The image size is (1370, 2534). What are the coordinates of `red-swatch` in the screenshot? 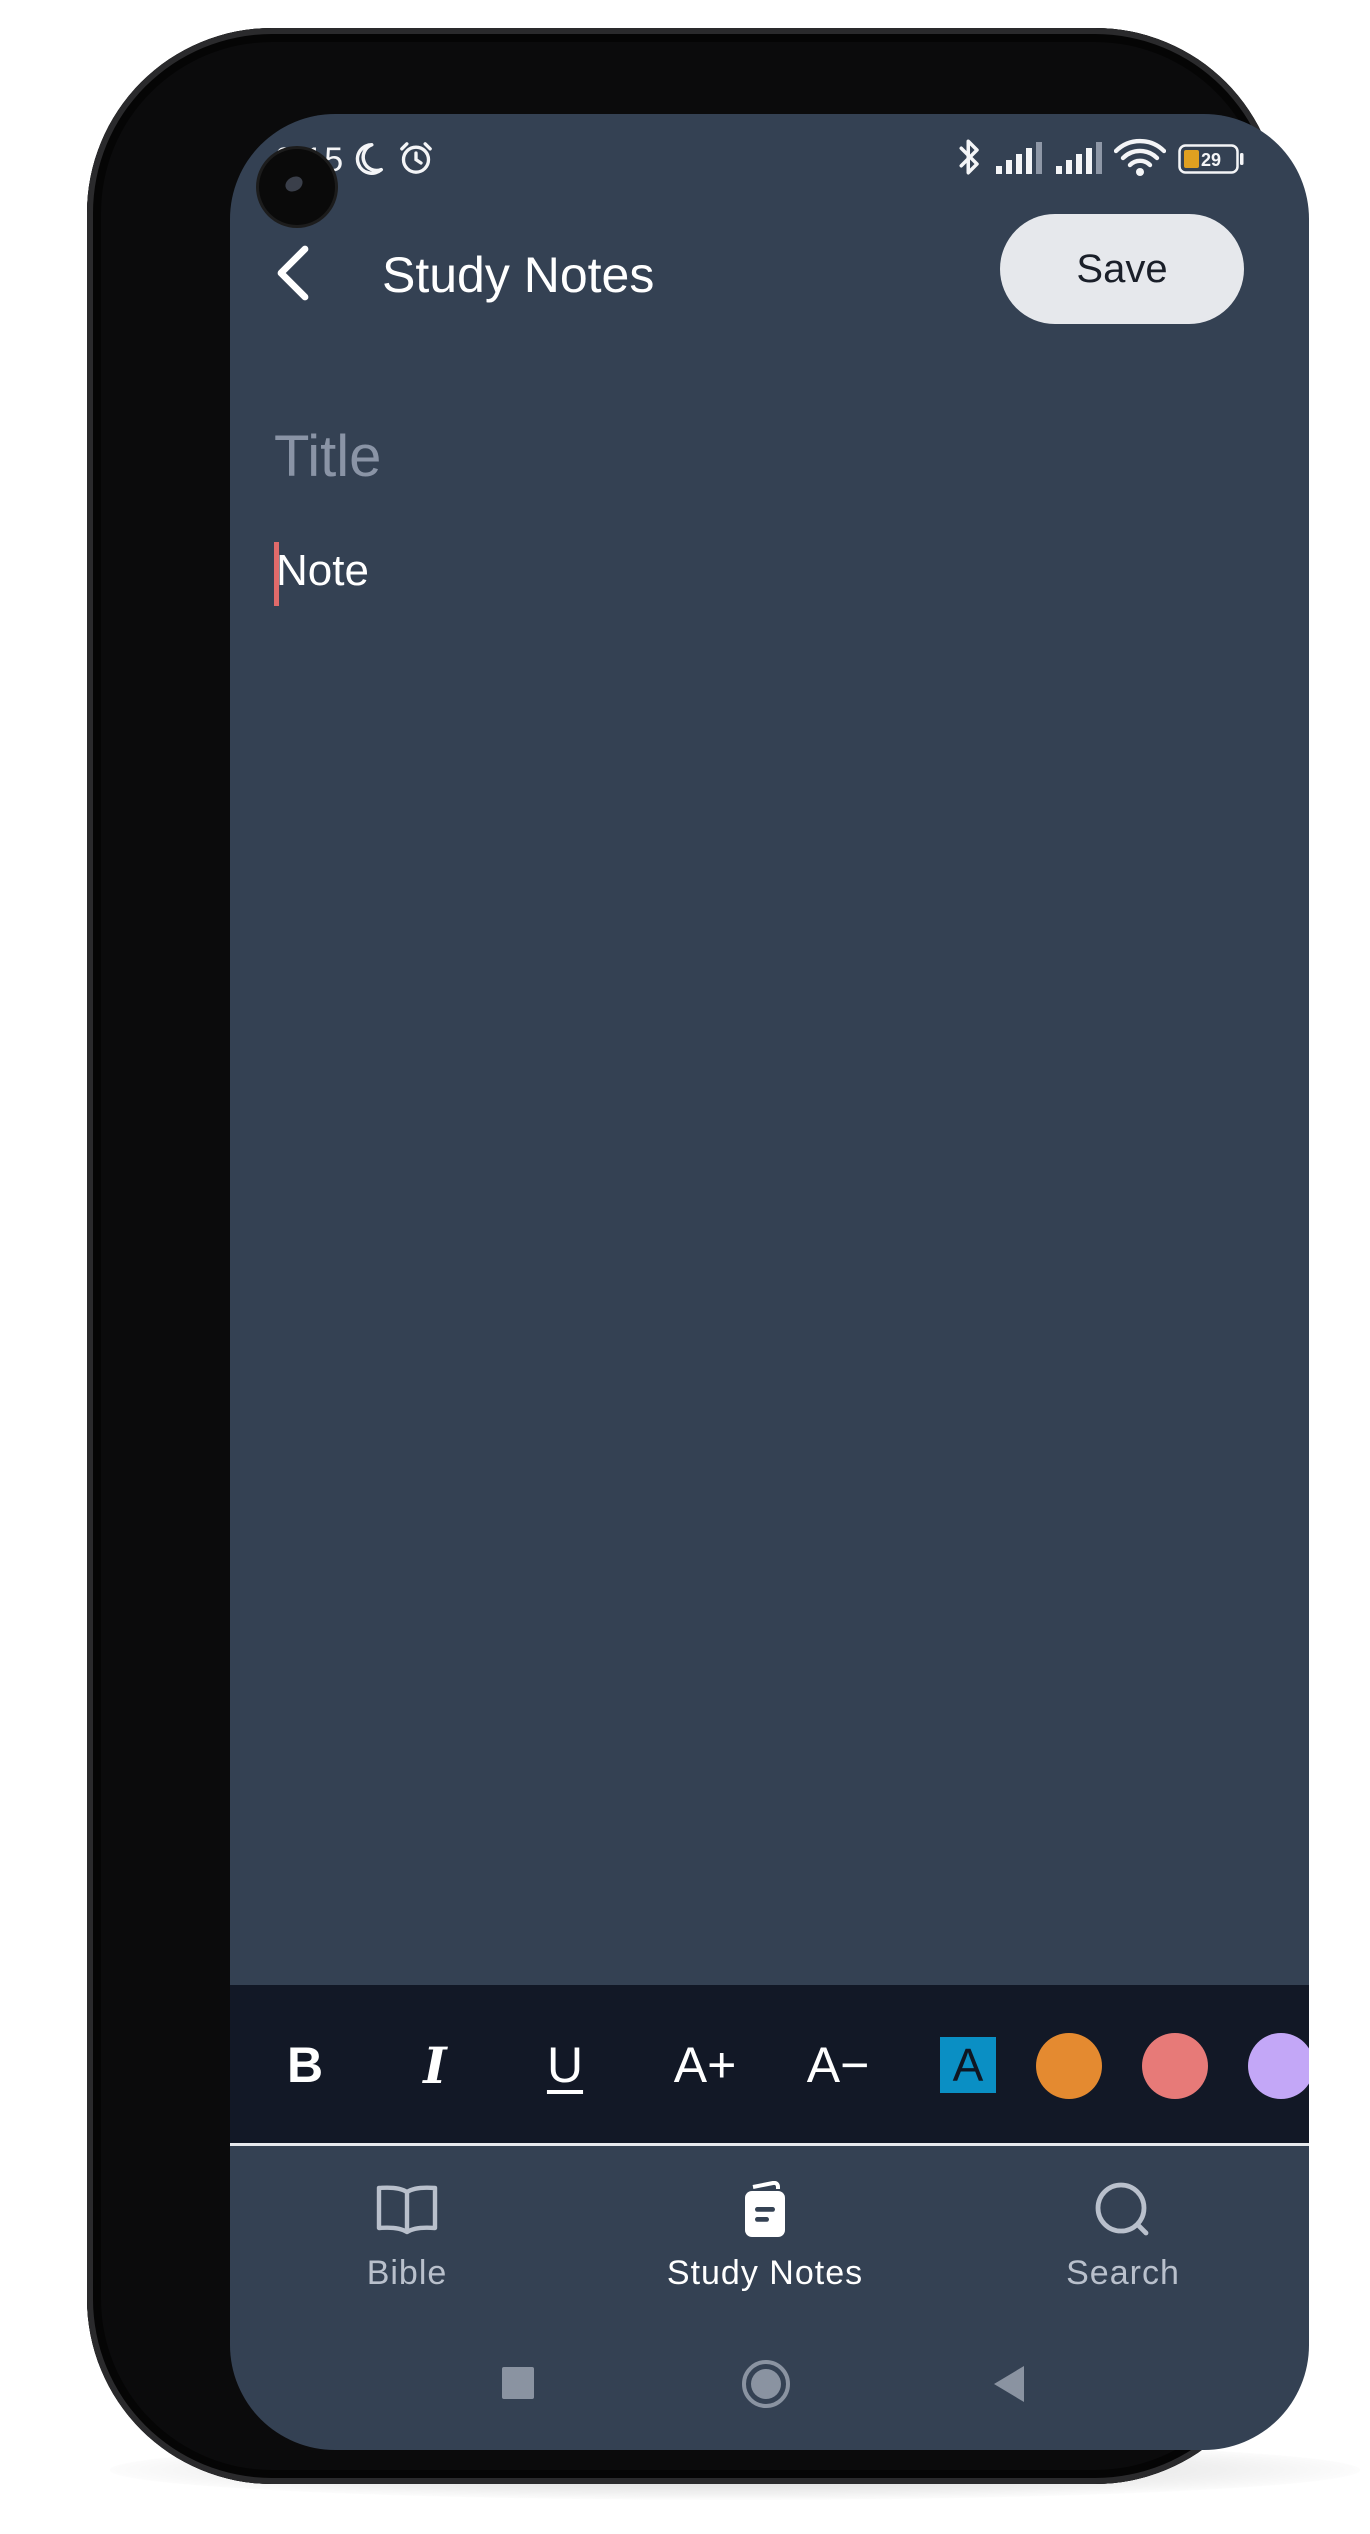 It's located at (1175, 2066).